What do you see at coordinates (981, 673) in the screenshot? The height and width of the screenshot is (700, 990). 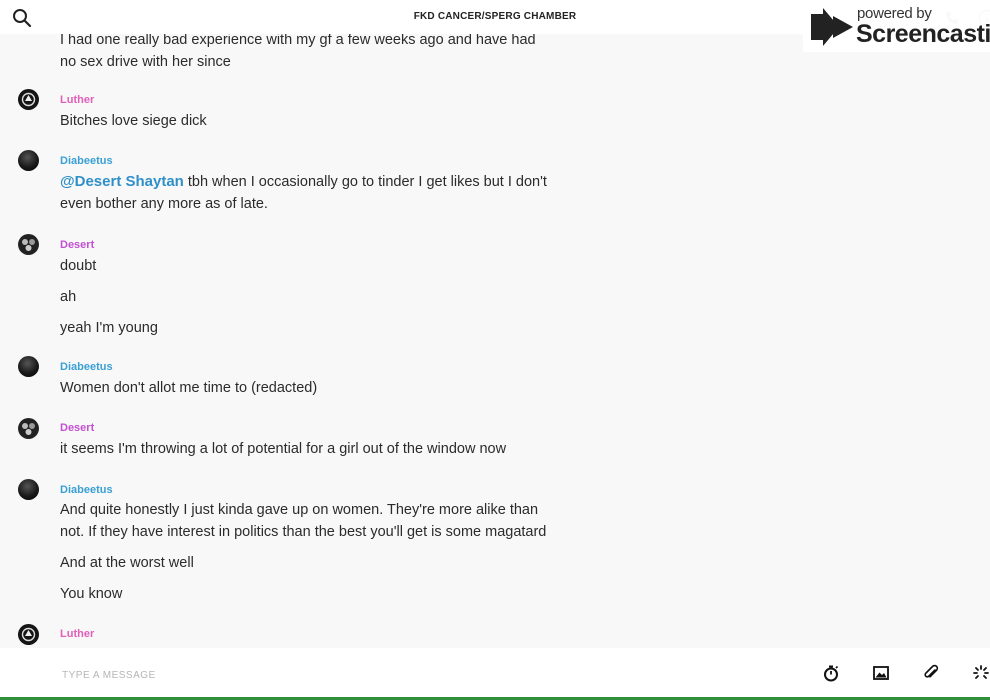 I see `loading-icon` at bounding box center [981, 673].